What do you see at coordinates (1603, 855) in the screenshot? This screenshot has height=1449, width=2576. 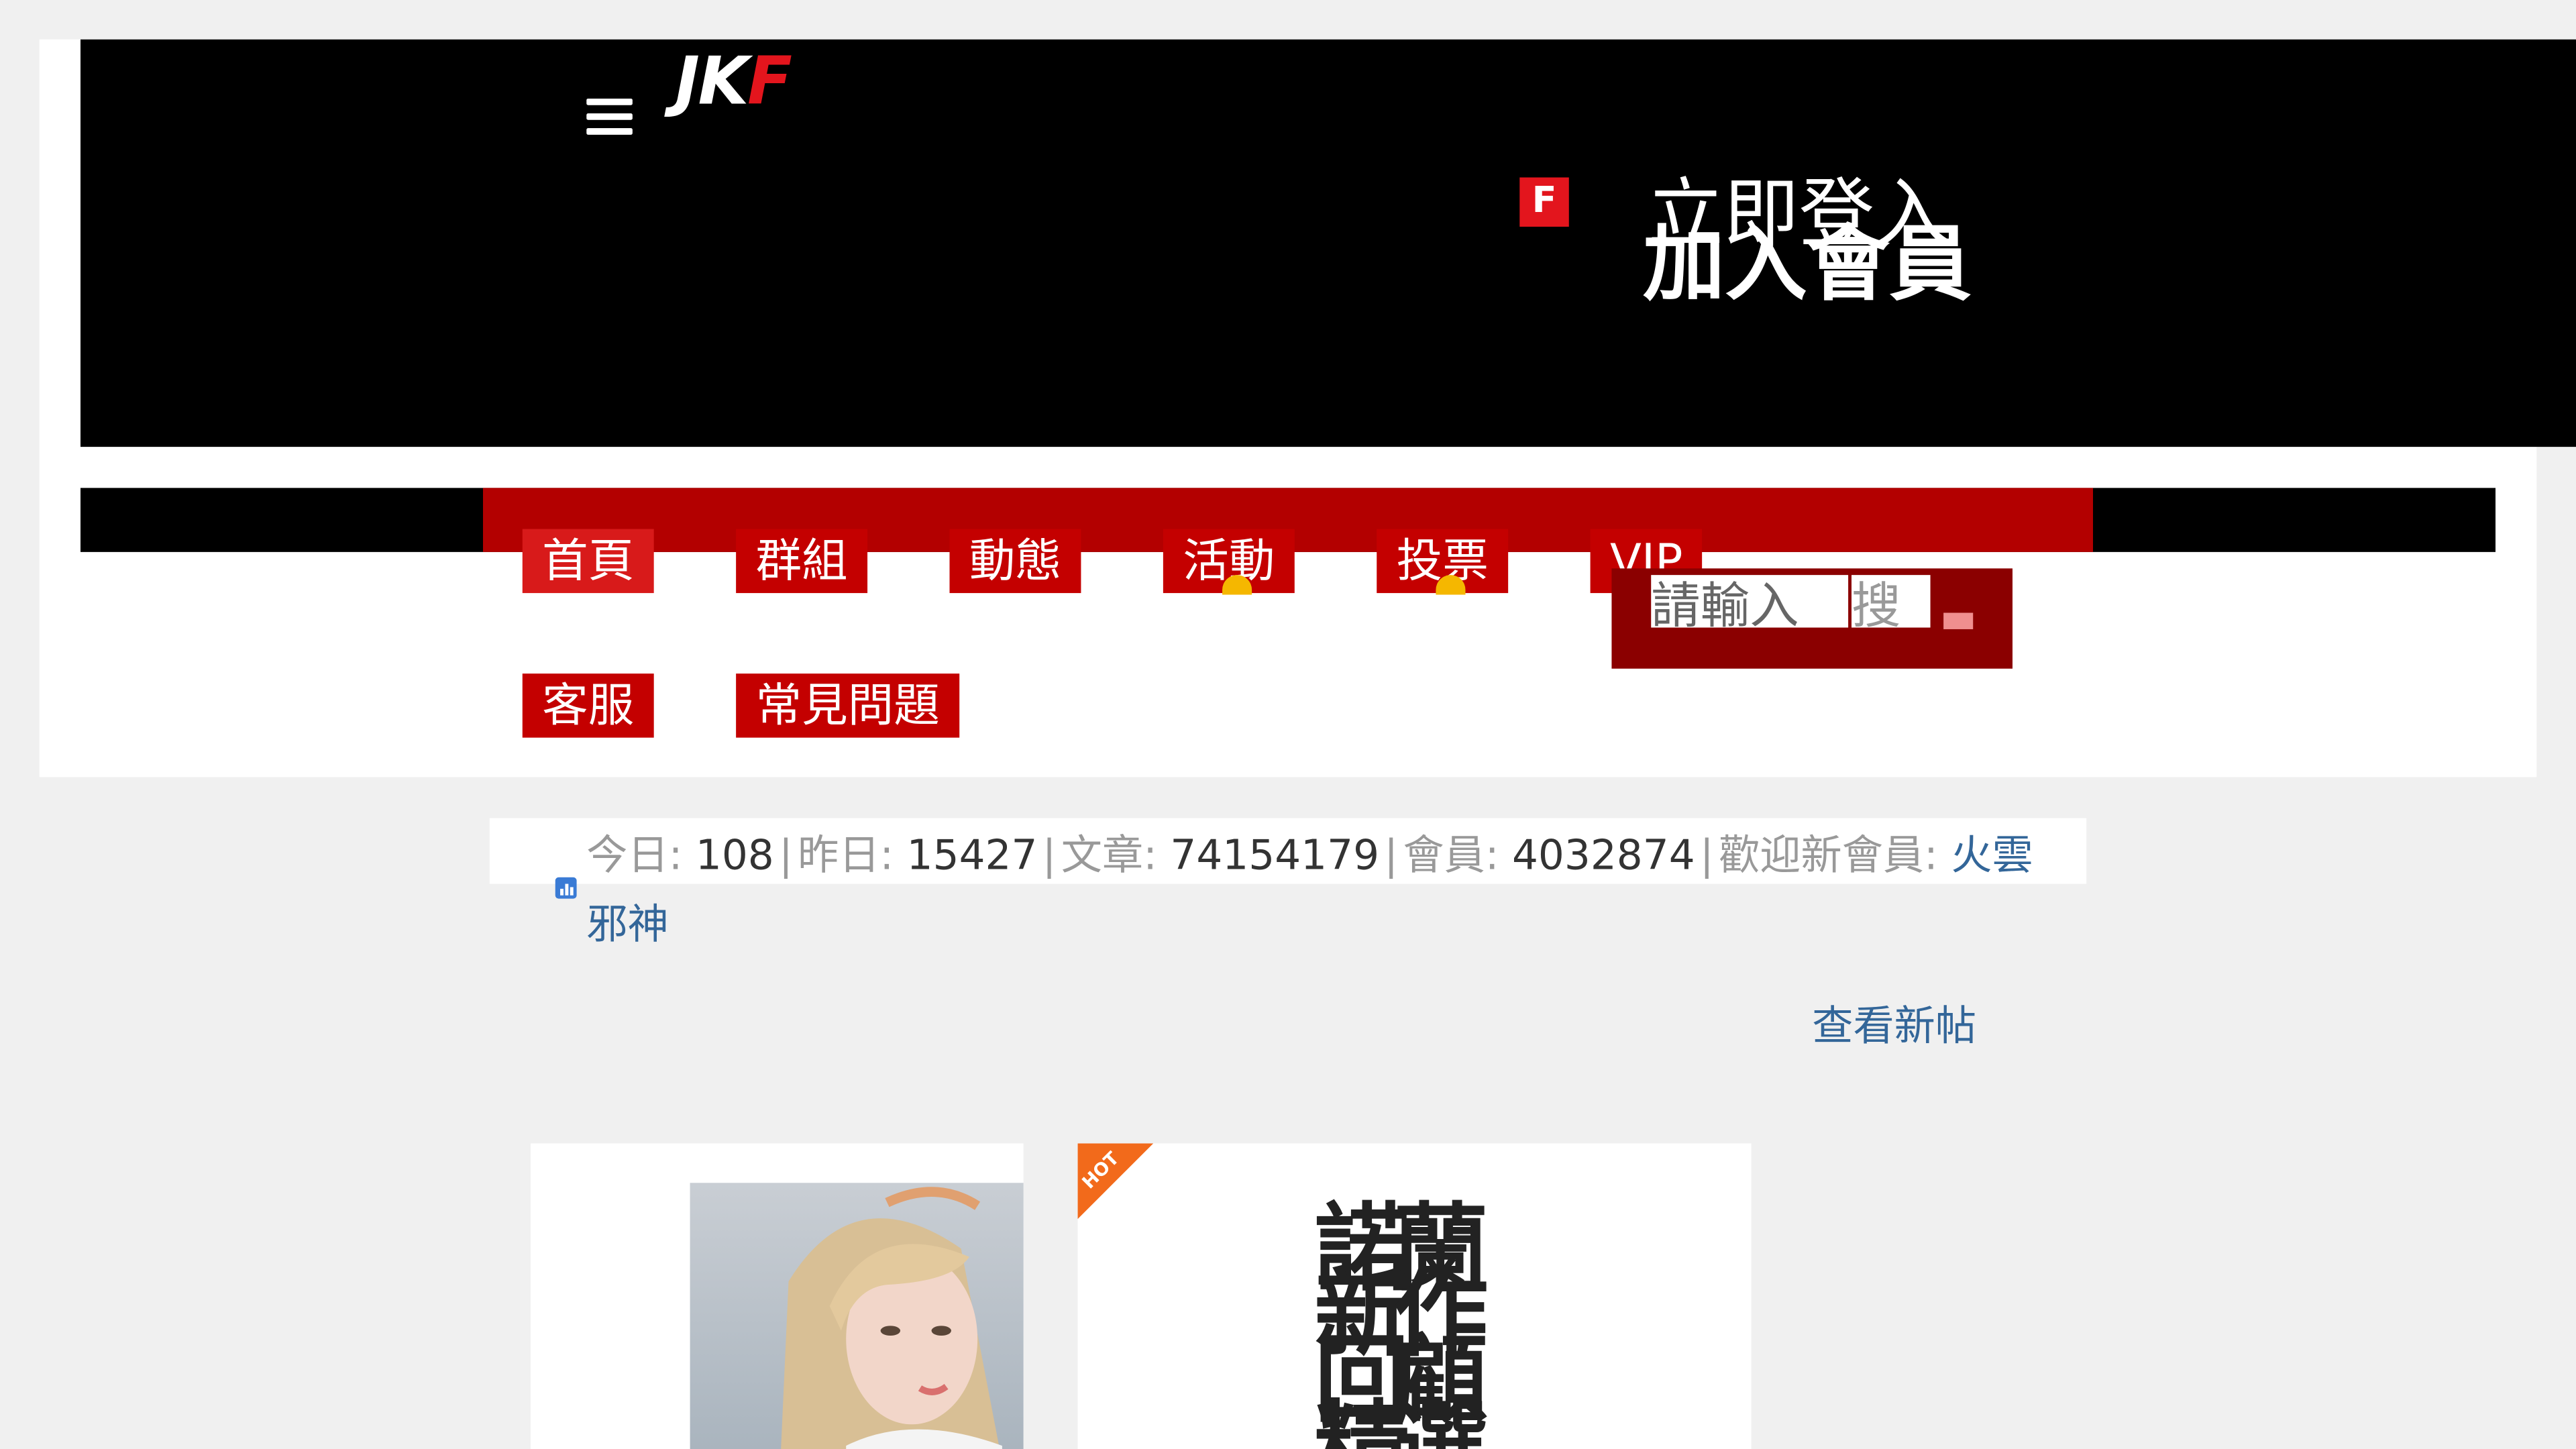 I see `stat-members-value: 4032874` at bounding box center [1603, 855].